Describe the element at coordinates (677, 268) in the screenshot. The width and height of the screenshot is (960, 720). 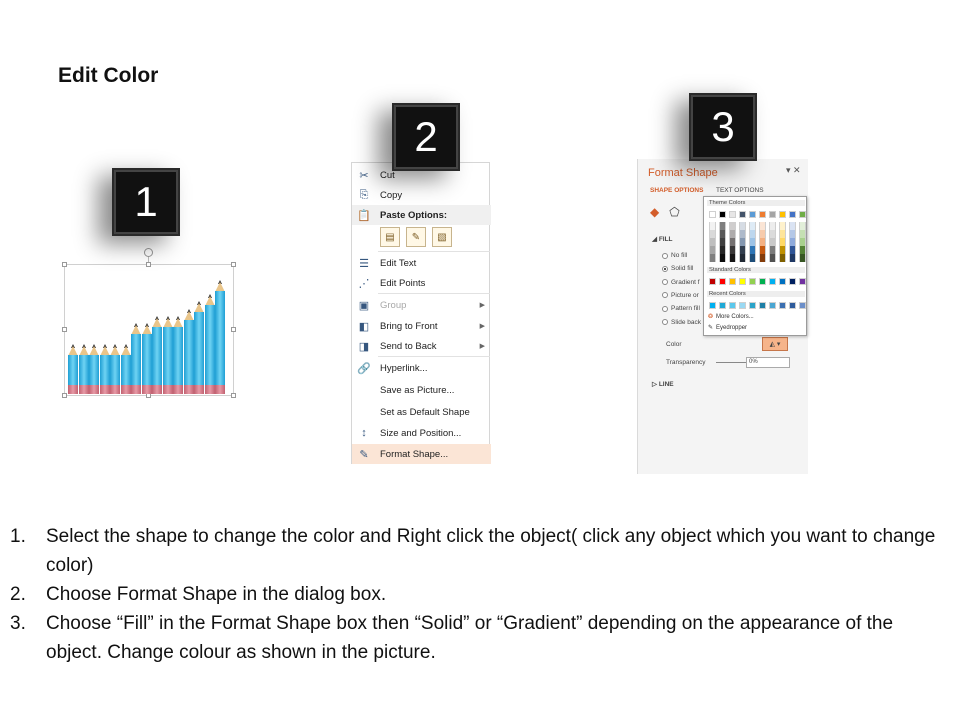
I see `fill-option-solid-fill: Solid fill` at that location.